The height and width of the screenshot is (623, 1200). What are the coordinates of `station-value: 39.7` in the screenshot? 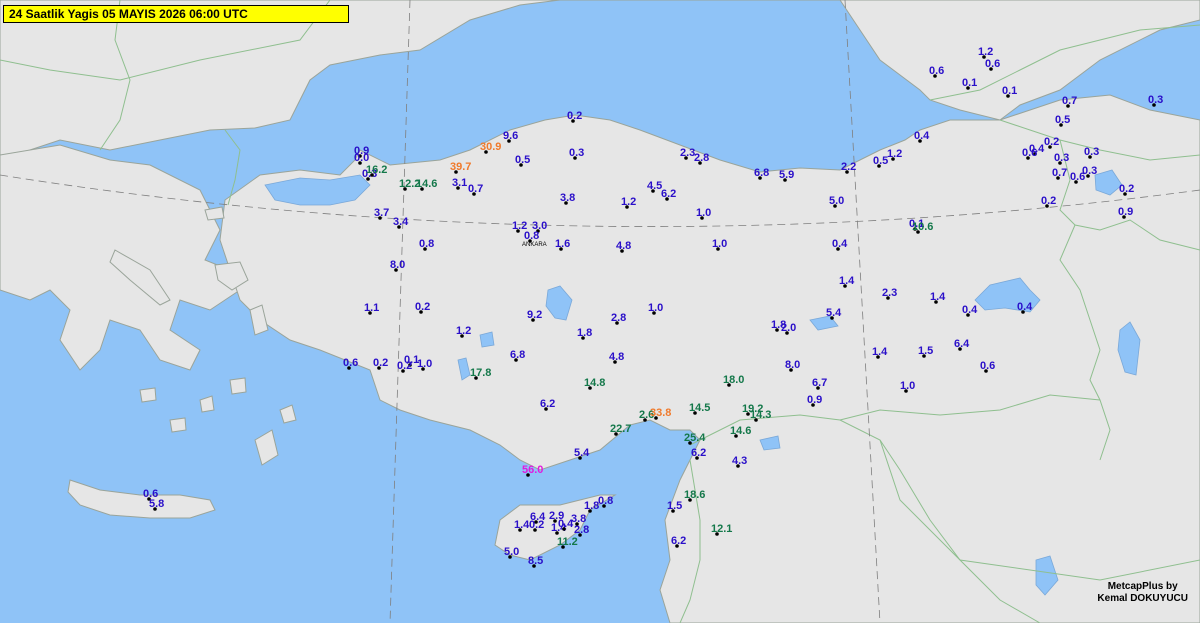 It's located at (460, 167).